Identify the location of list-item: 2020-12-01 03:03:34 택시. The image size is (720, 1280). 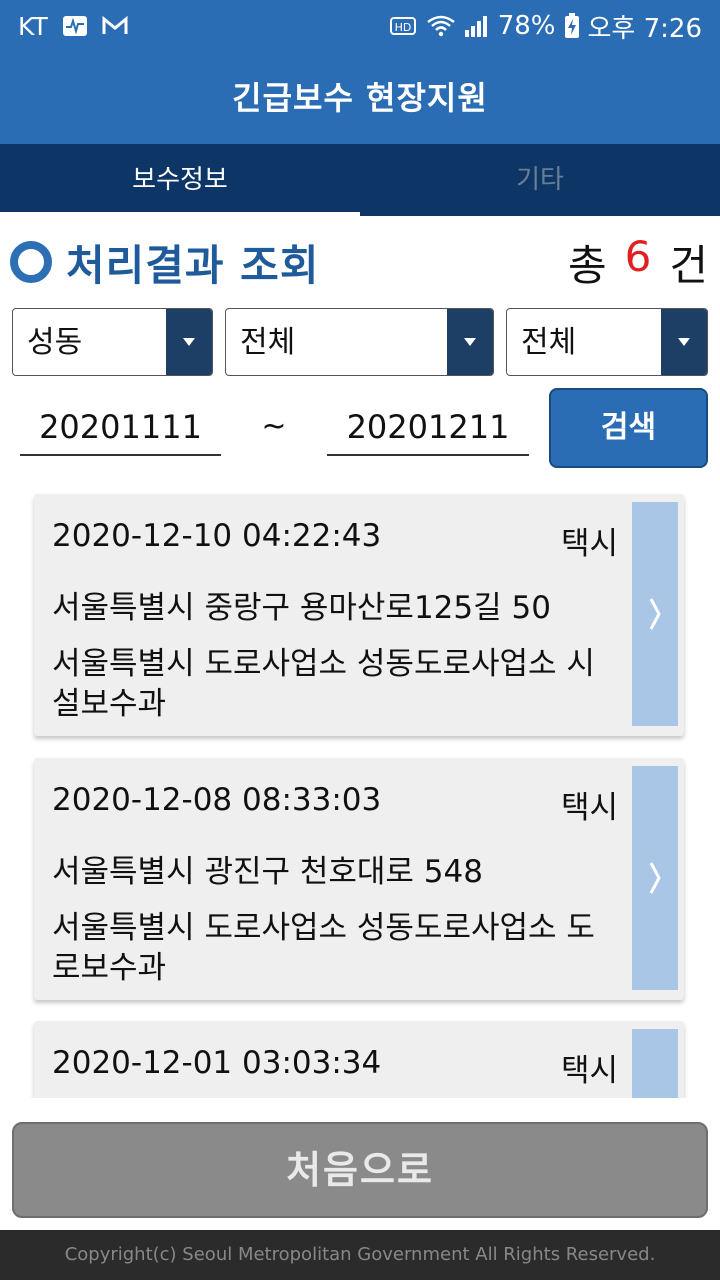
(359, 1059).